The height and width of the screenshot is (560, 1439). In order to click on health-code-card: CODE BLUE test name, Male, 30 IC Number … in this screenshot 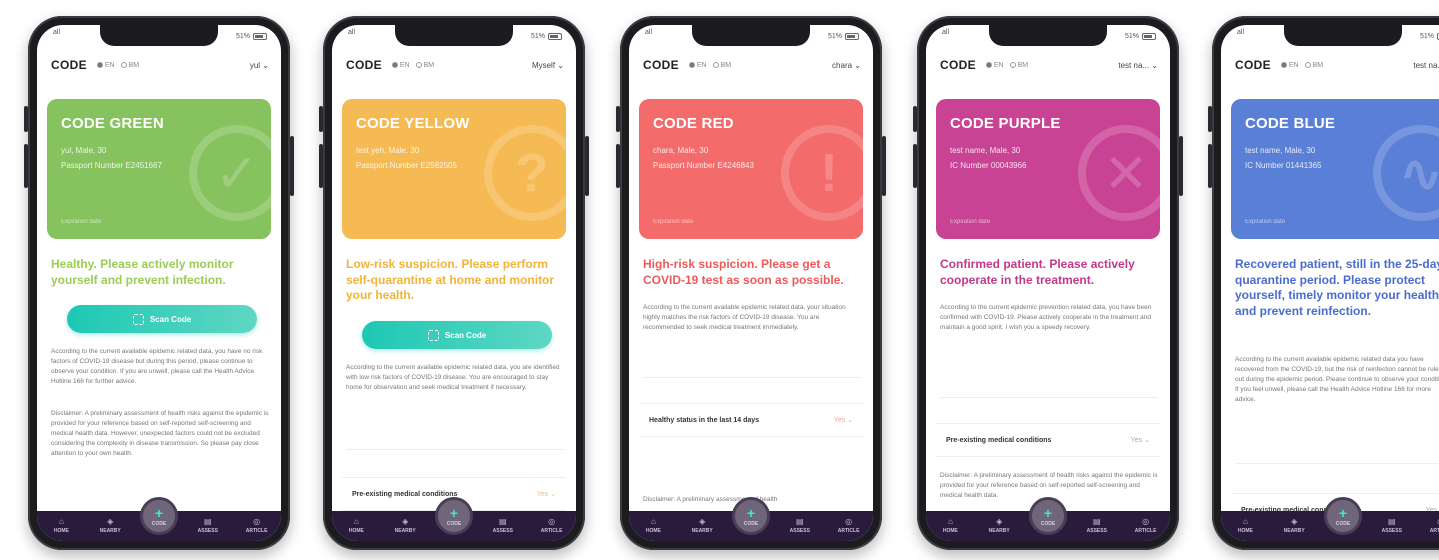, I will do `click(1335, 169)`.